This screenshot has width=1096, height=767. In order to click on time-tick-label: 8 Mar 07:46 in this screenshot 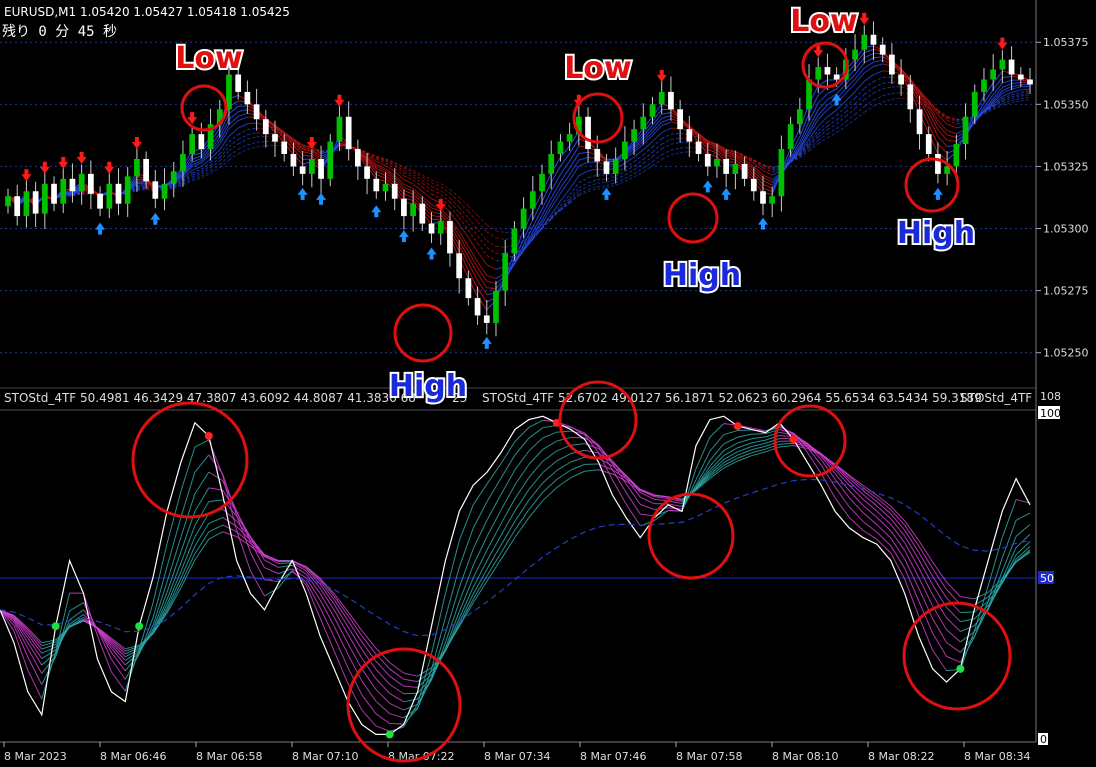, I will do `click(613, 756)`.